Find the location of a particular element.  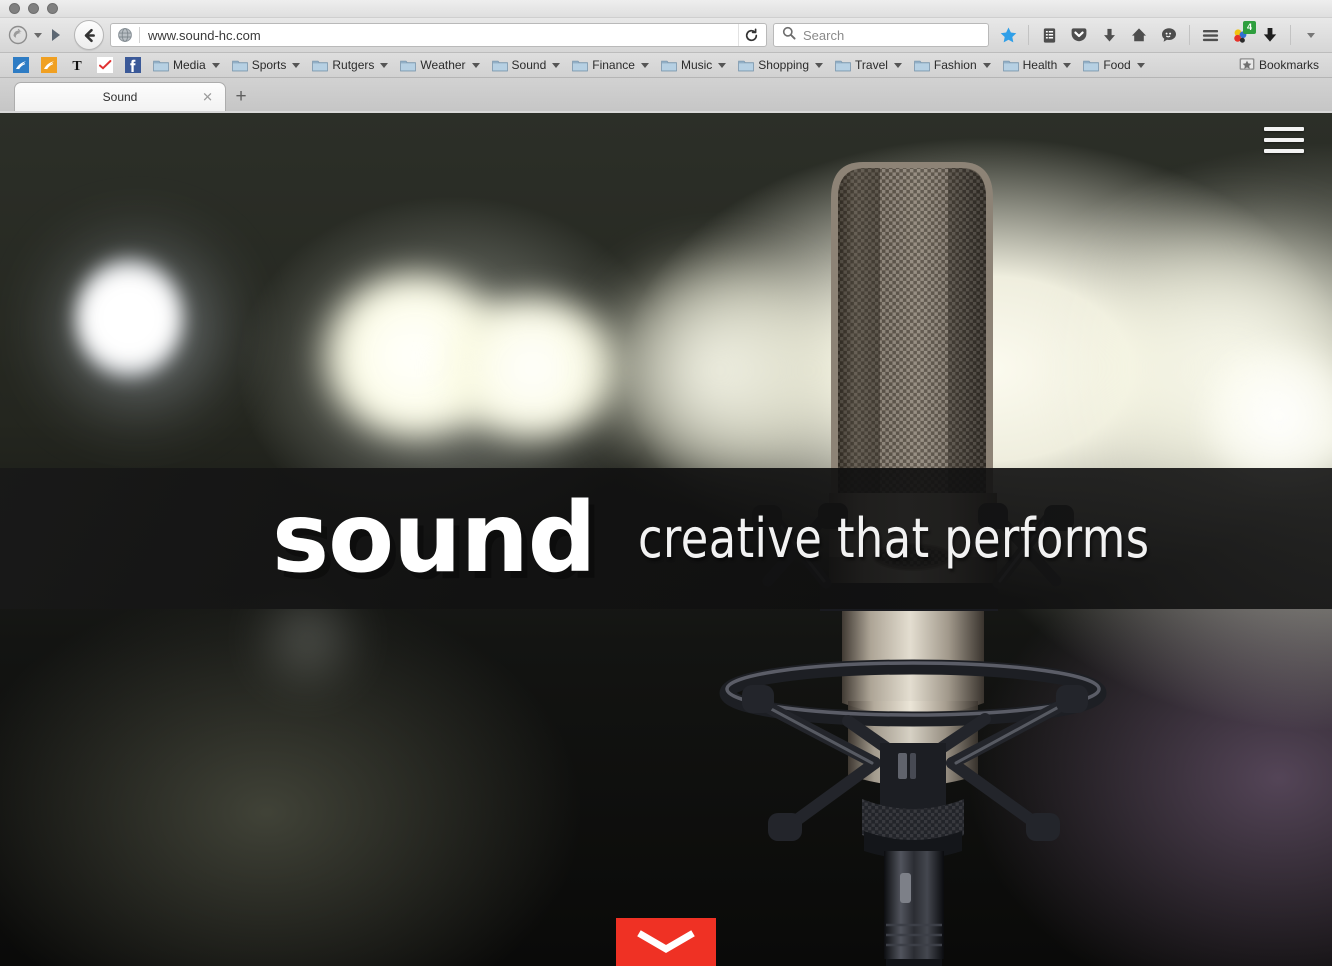

all-bookmarks-button: Bookmarks is located at coordinates (1279, 65).